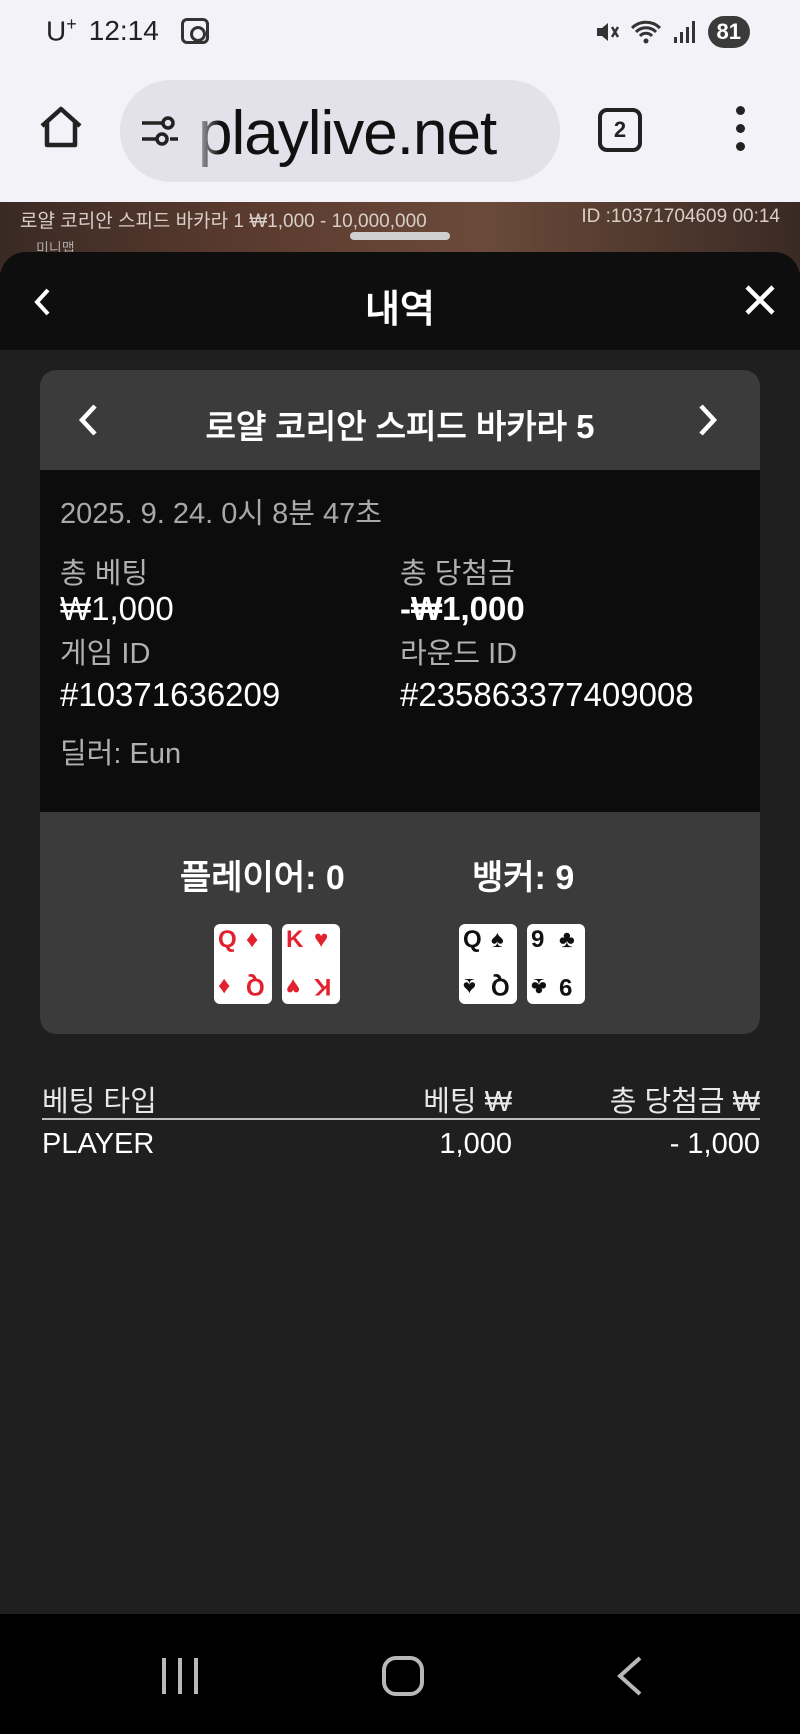 The width and height of the screenshot is (800, 1734). I want to click on table-row: PLAYER 1,000 - 1,000, so click(401, 1145).